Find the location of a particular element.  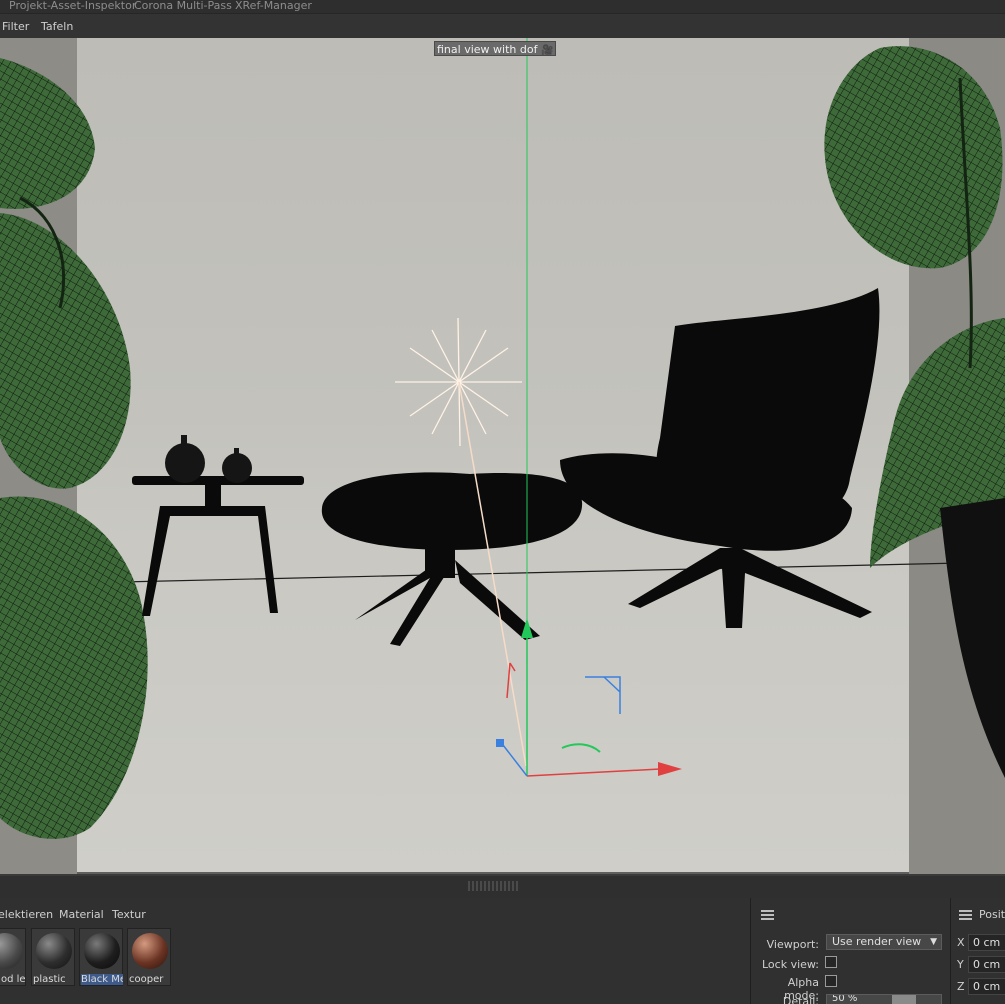

viewport-select: Use render view ▼ is located at coordinates (884, 942).